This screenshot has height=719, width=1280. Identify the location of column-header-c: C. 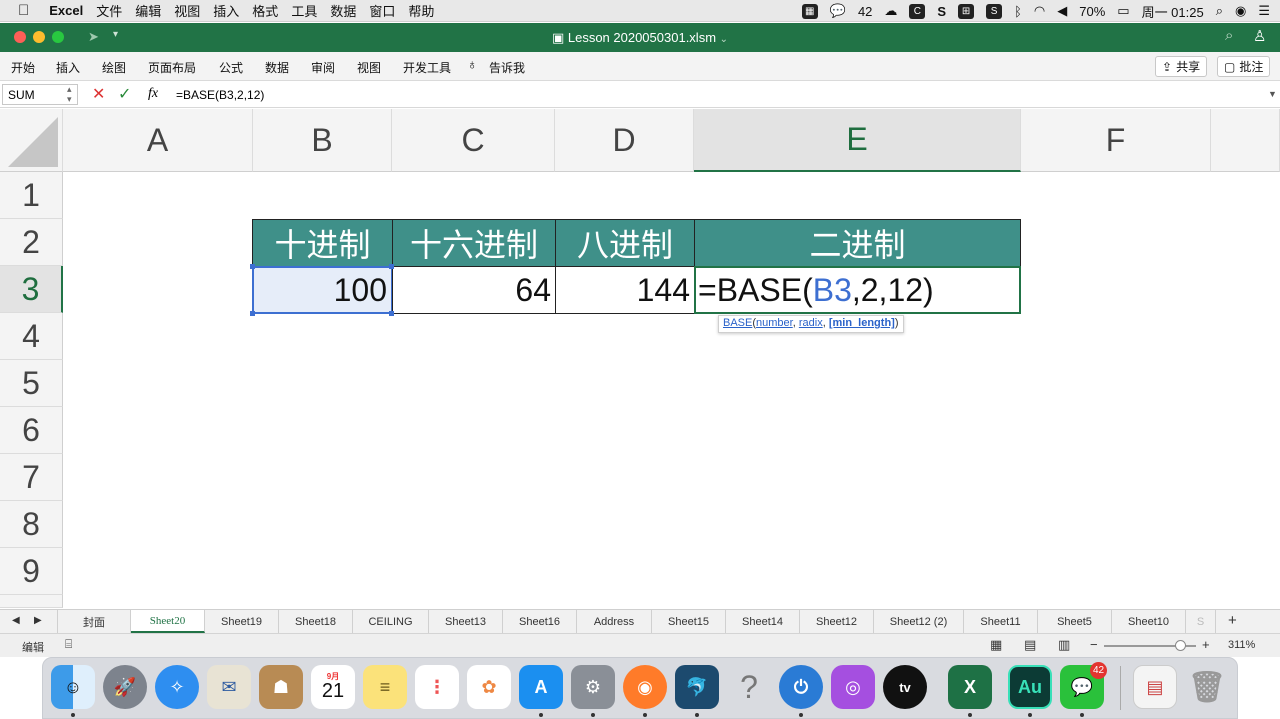
(473, 140).